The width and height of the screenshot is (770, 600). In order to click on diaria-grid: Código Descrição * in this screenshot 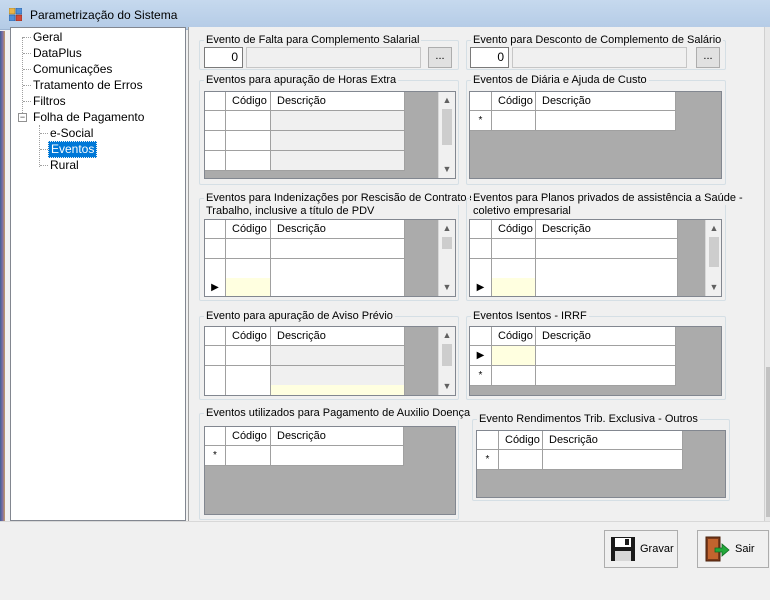, I will do `click(595, 135)`.